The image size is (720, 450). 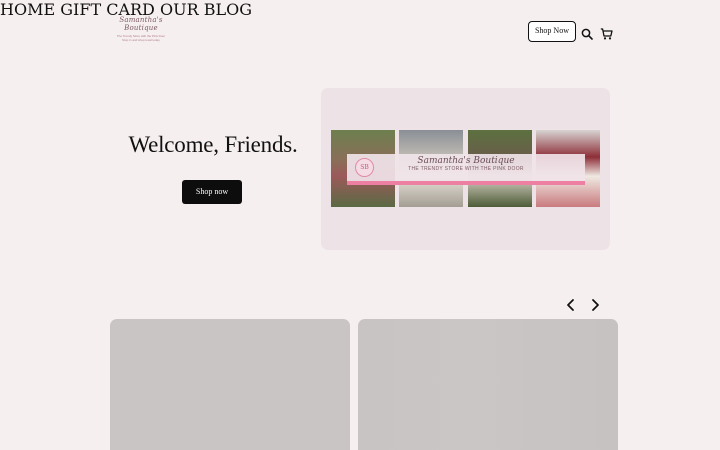 I want to click on hero-title: Welcome, Friends., so click(x=213, y=144).